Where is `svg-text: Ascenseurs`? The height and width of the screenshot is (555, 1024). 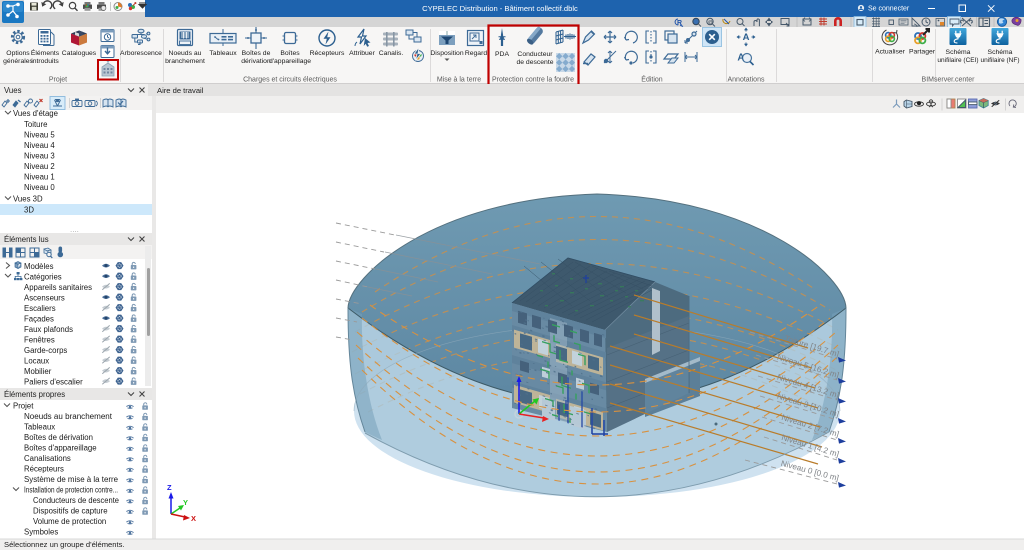 svg-text: Ascenseurs is located at coordinates (44, 298).